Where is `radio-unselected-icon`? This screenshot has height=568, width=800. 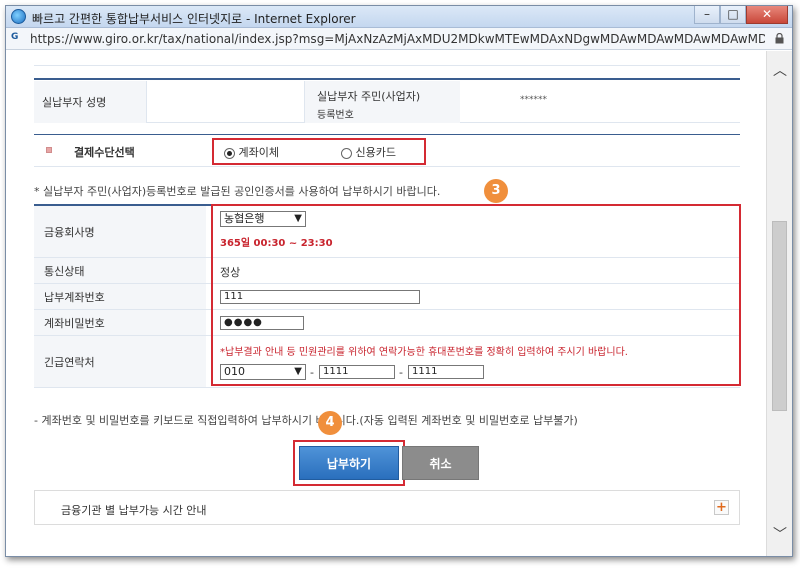
radio-unselected-icon is located at coordinates (346, 153).